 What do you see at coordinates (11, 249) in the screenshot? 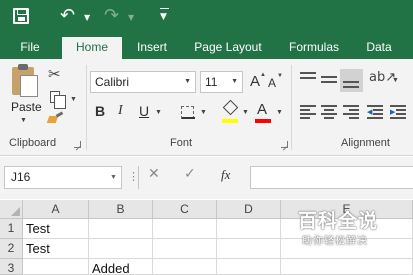
I see `row-header-2: 2` at bounding box center [11, 249].